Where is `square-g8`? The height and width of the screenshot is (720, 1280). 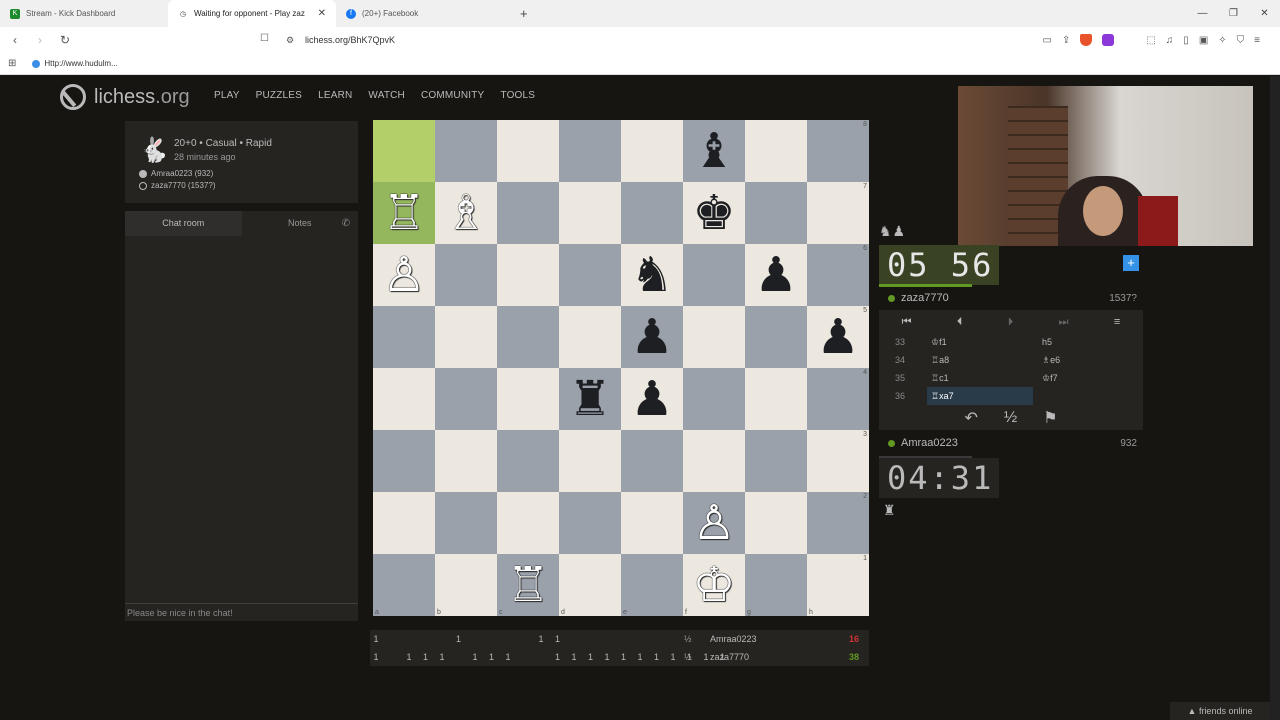 square-g8 is located at coordinates (776, 151).